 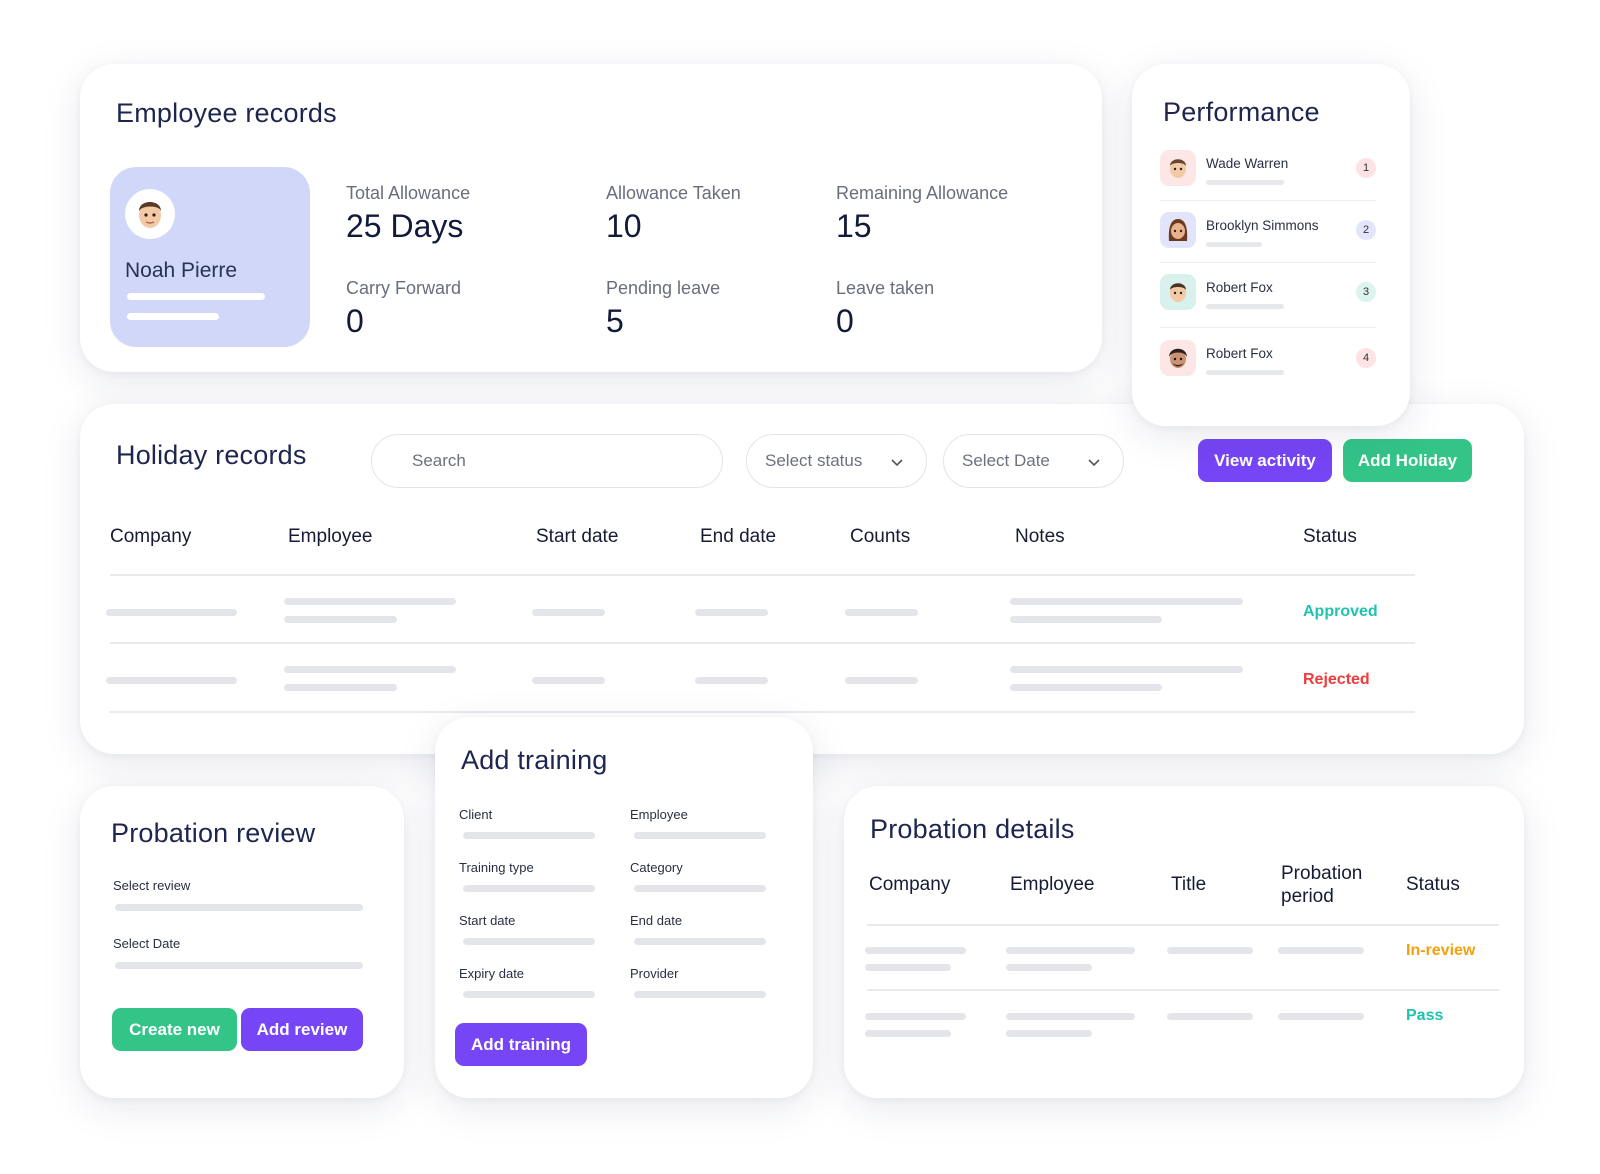 What do you see at coordinates (656, 920) in the screenshot?
I see `end-date-label: End date` at bounding box center [656, 920].